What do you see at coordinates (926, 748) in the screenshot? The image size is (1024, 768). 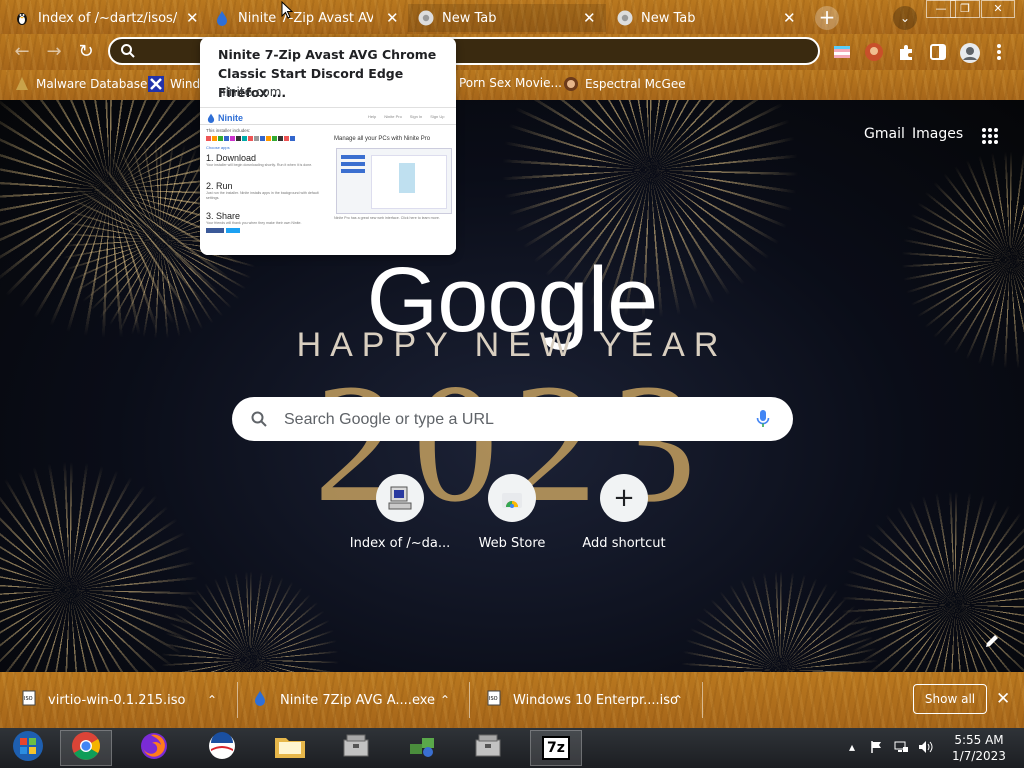 I see `volume-icon` at bounding box center [926, 748].